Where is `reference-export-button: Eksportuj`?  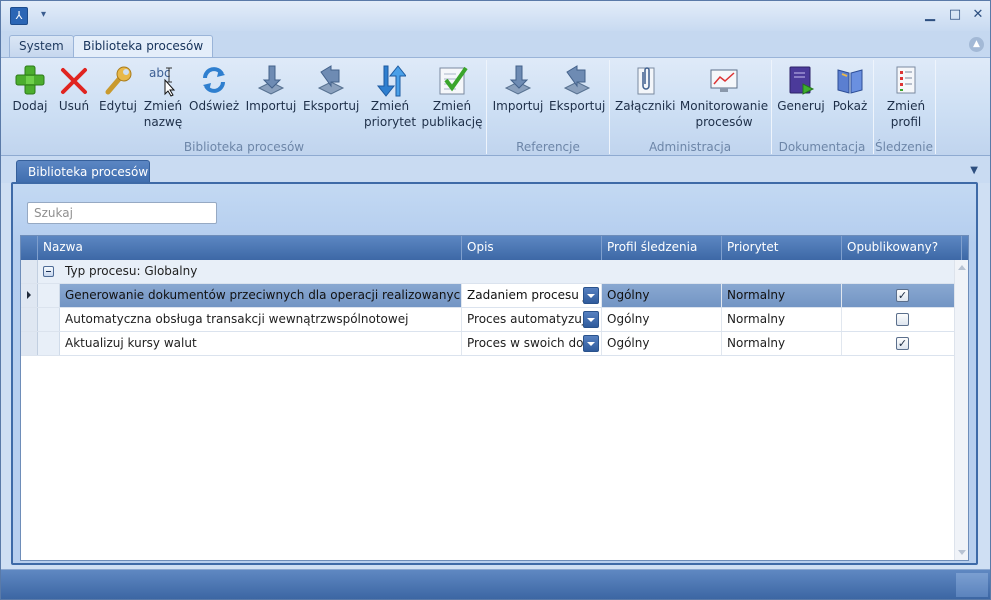 reference-export-button: Eksportuj is located at coordinates (577, 100).